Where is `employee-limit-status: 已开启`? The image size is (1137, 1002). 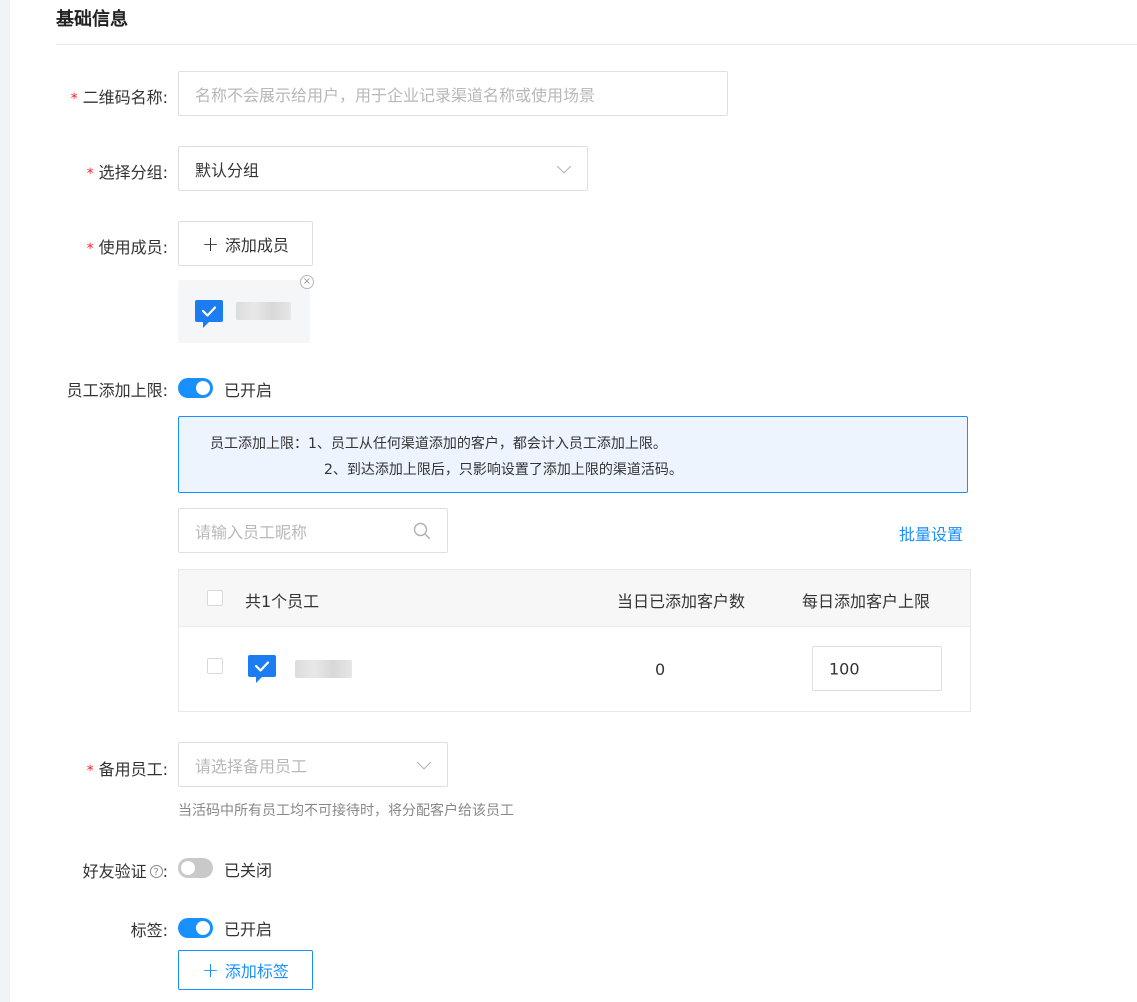
employee-limit-status: 已开启 is located at coordinates (248, 390).